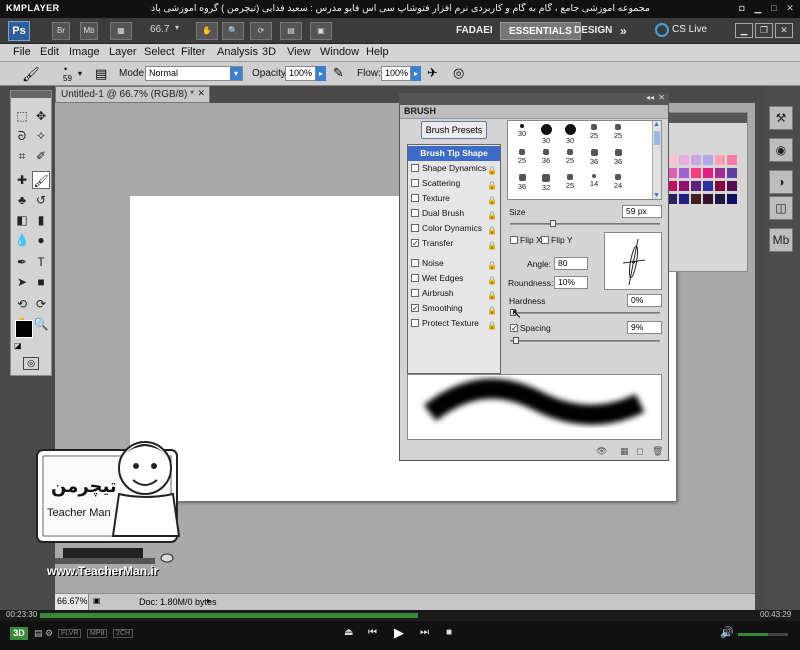 This screenshot has height=650, width=800. Describe the element at coordinates (790, 8) in the screenshot. I see `close-icon: ✕` at that location.